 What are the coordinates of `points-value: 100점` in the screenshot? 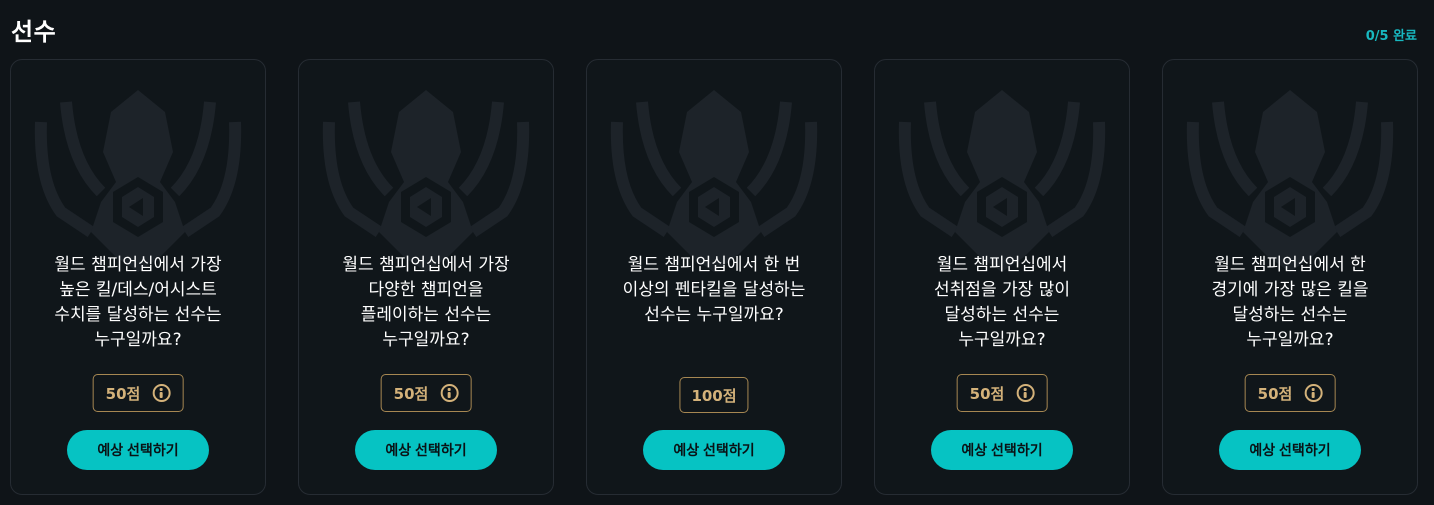 It's located at (714, 395).